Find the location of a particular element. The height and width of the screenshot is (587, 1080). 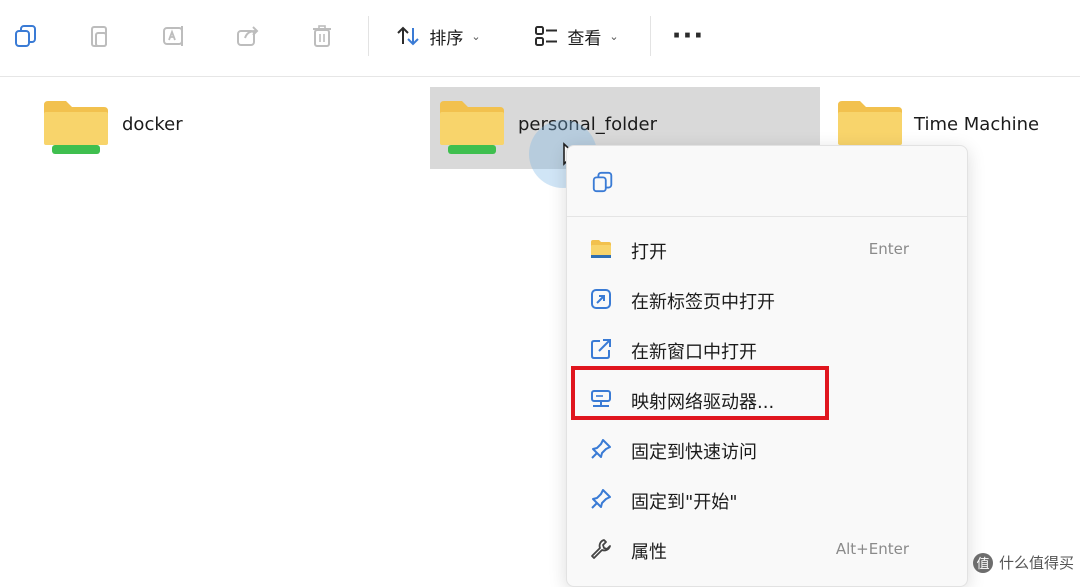

rename-icon is located at coordinates (173, 36).